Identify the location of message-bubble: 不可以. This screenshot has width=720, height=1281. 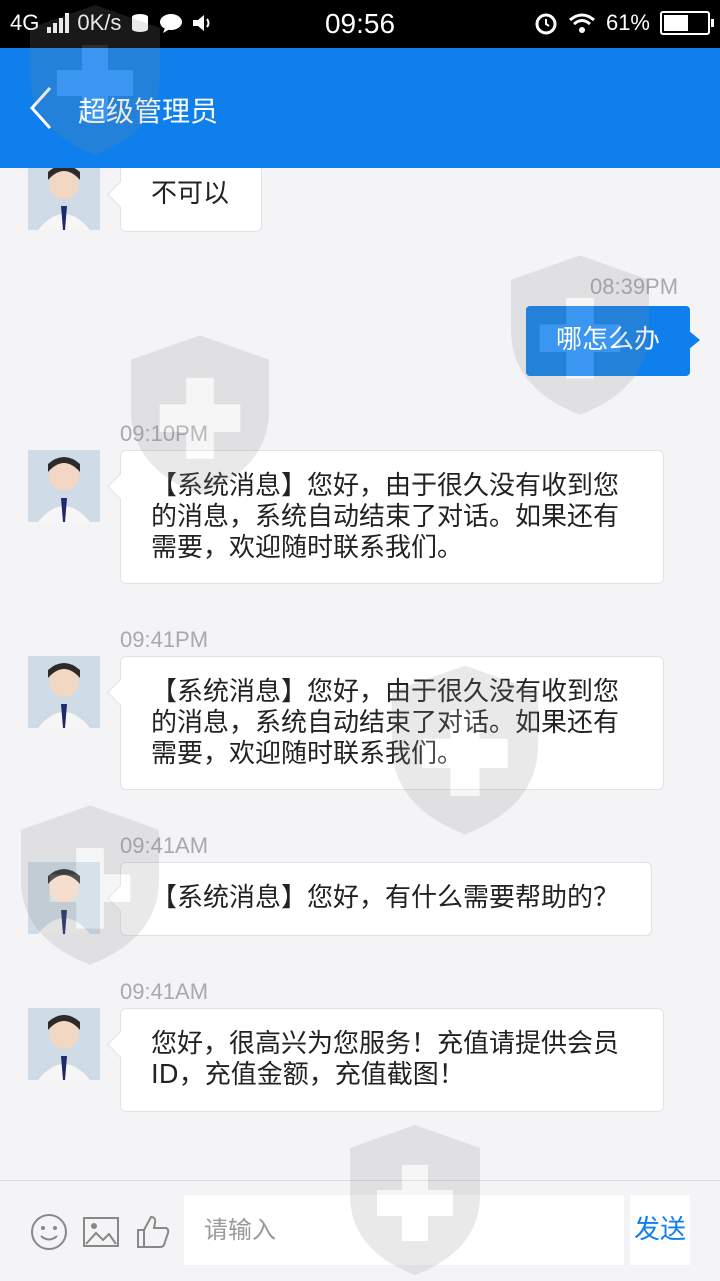
(191, 200).